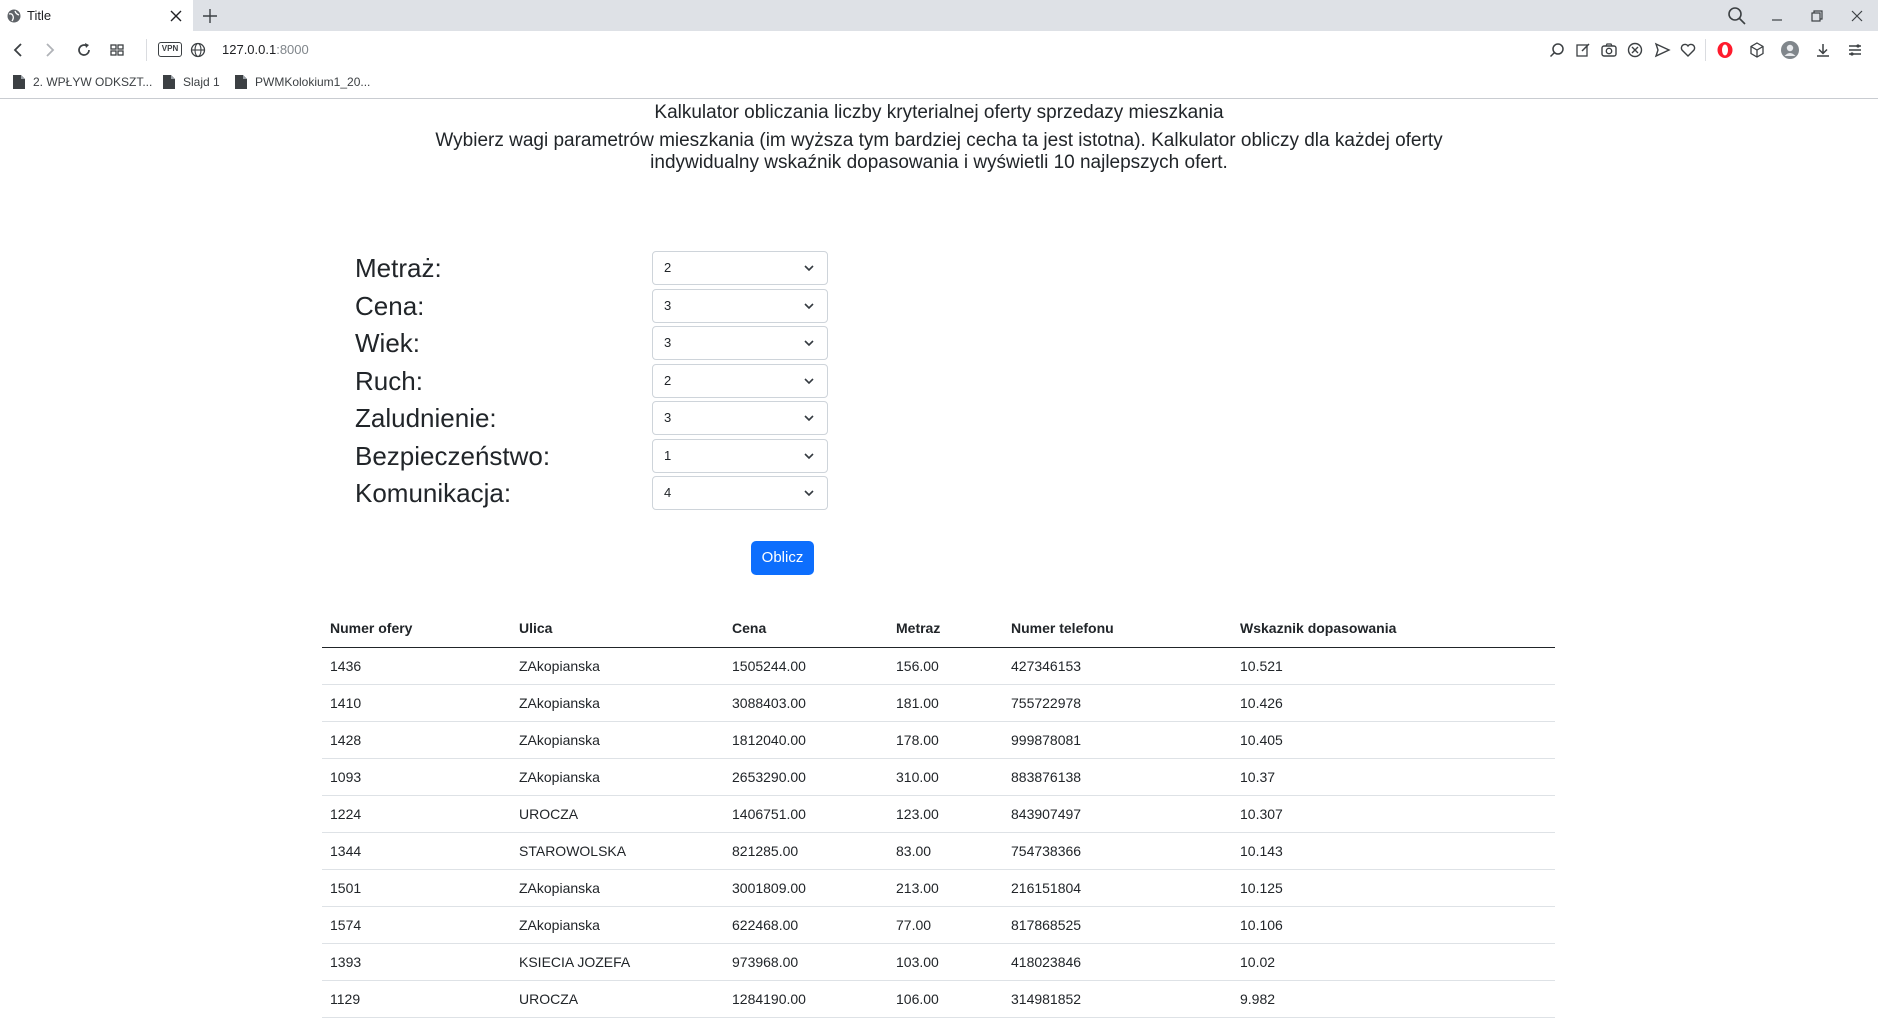 The height and width of the screenshot is (1036, 1878). I want to click on calculate-button: Oblicz, so click(782, 558).